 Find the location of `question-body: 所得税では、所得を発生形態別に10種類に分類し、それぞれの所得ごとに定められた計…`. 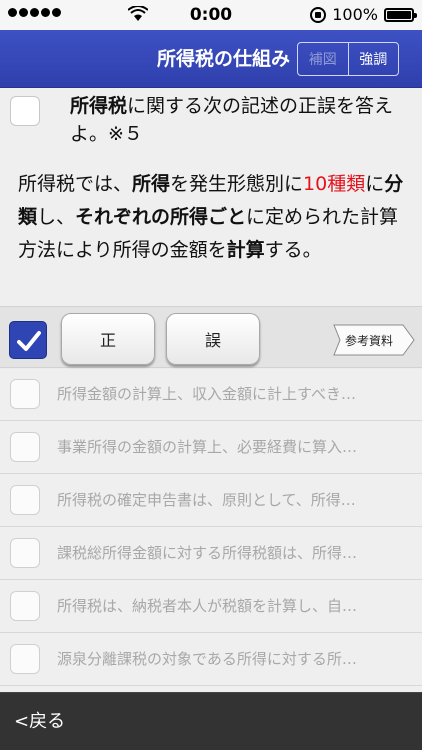

question-body: 所得税では、所得を発生形態別に10種類に分類し、それぞれの所得ごとに定められた計… is located at coordinates (211, 217).